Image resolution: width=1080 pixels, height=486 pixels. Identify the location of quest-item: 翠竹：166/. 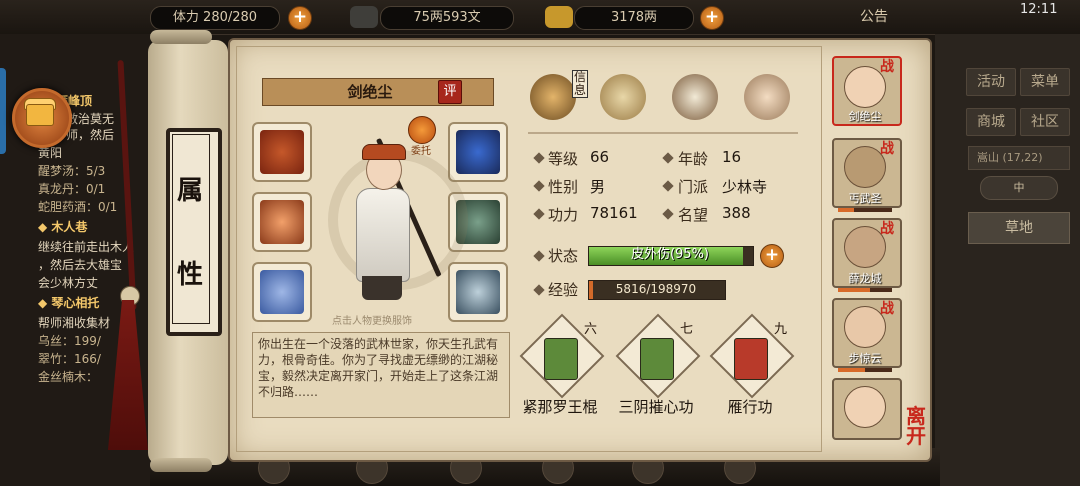
(69, 359).